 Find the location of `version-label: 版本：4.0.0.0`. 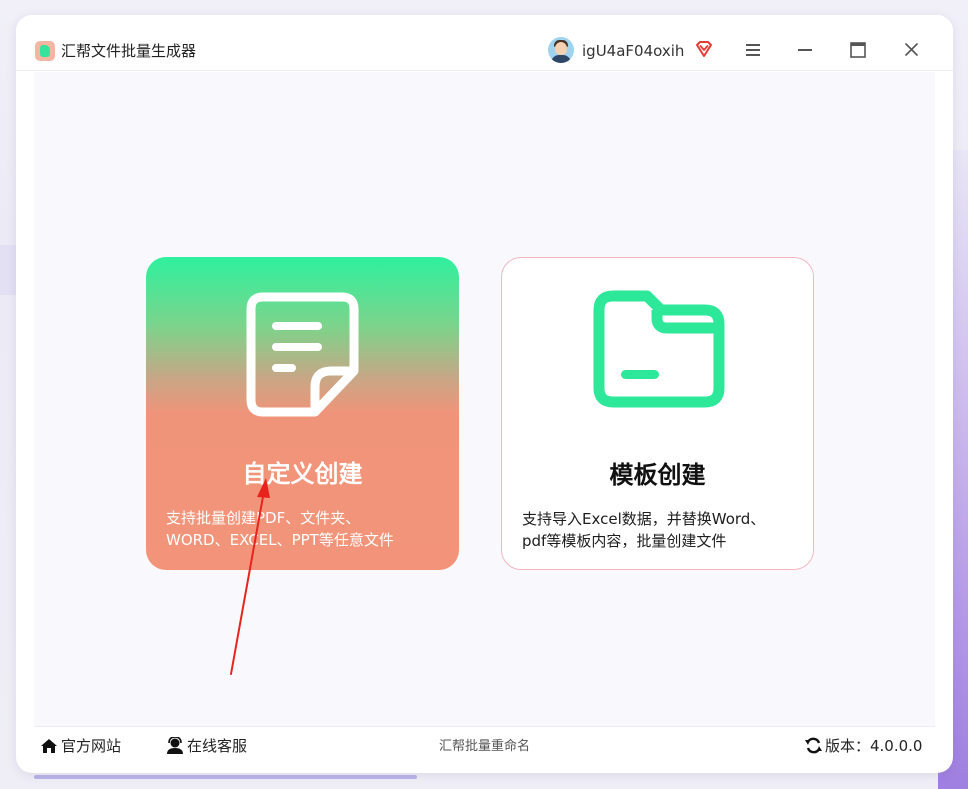

version-label: 版本：4.0.0.0 is located at coordinates (874, 746).